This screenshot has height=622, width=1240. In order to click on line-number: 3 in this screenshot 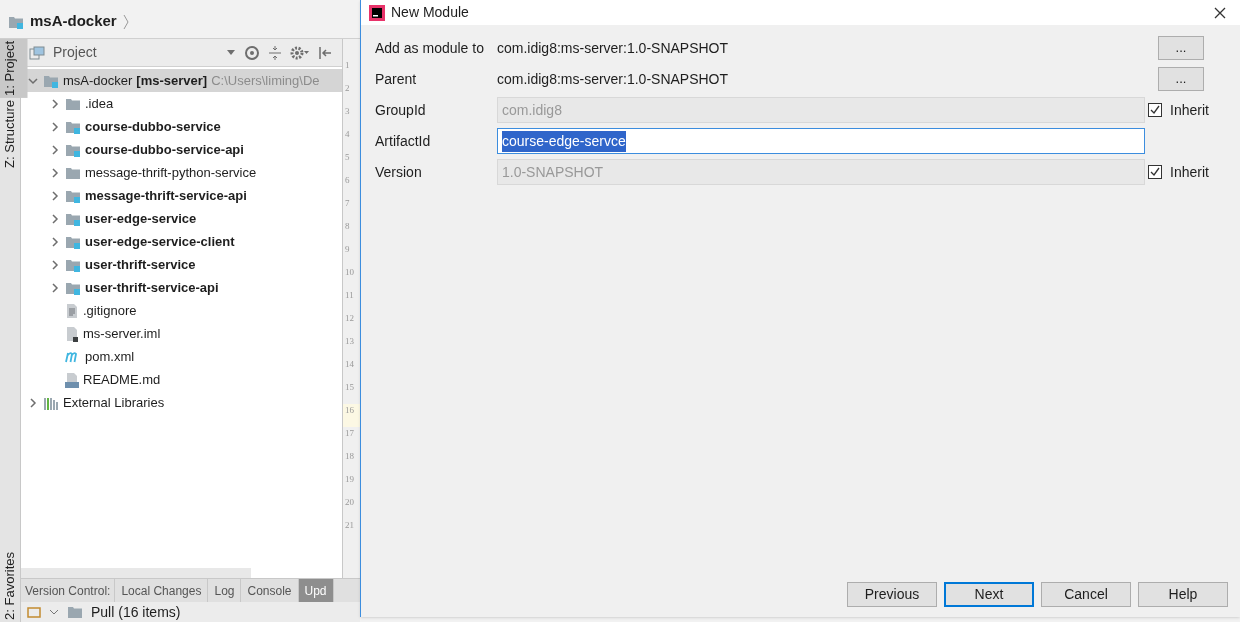, I will do `click(347, 111)`.